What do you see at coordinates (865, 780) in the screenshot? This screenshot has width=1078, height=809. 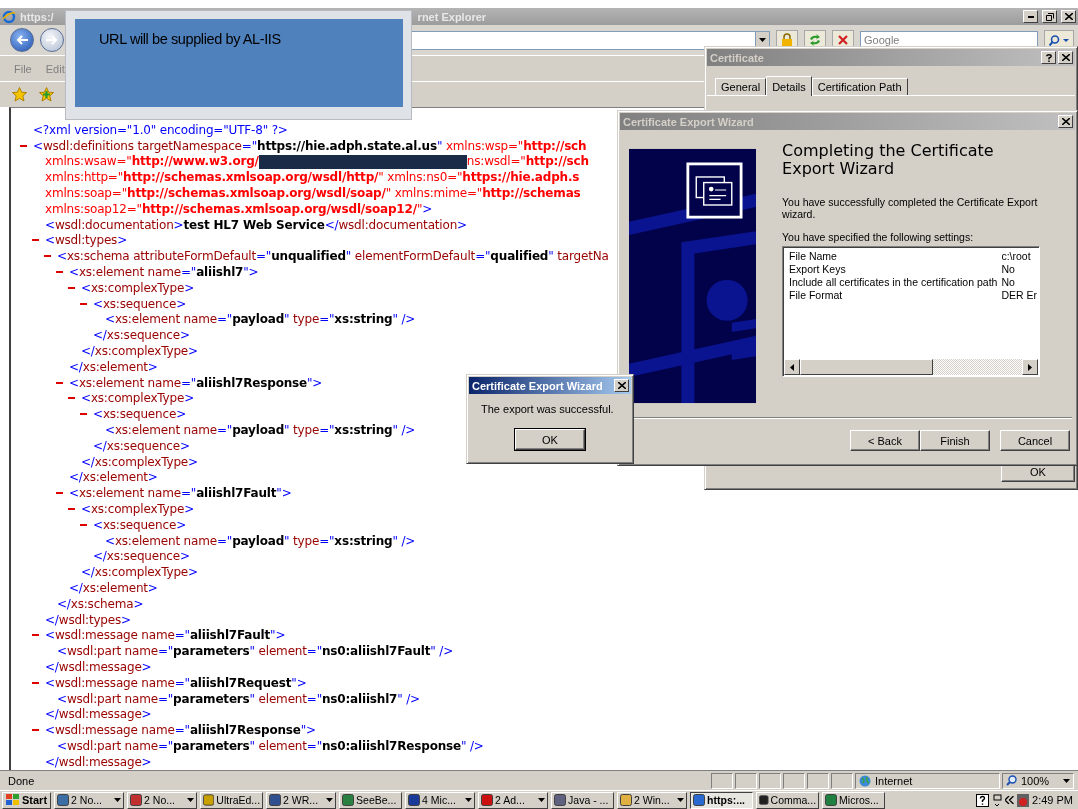 I see `globe-icon` at bounding box center [865, 780].